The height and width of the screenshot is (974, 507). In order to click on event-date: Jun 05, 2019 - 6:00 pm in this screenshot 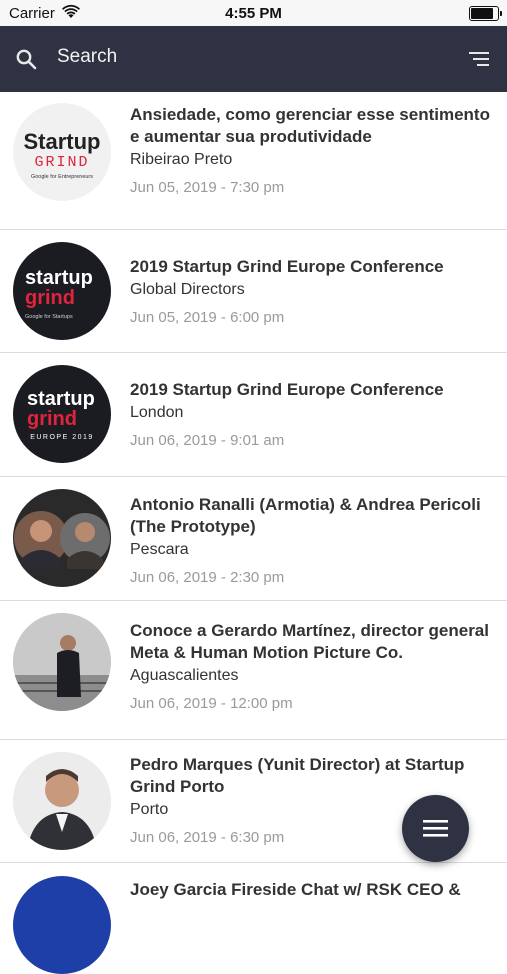, I will do `click(207, 317)`.